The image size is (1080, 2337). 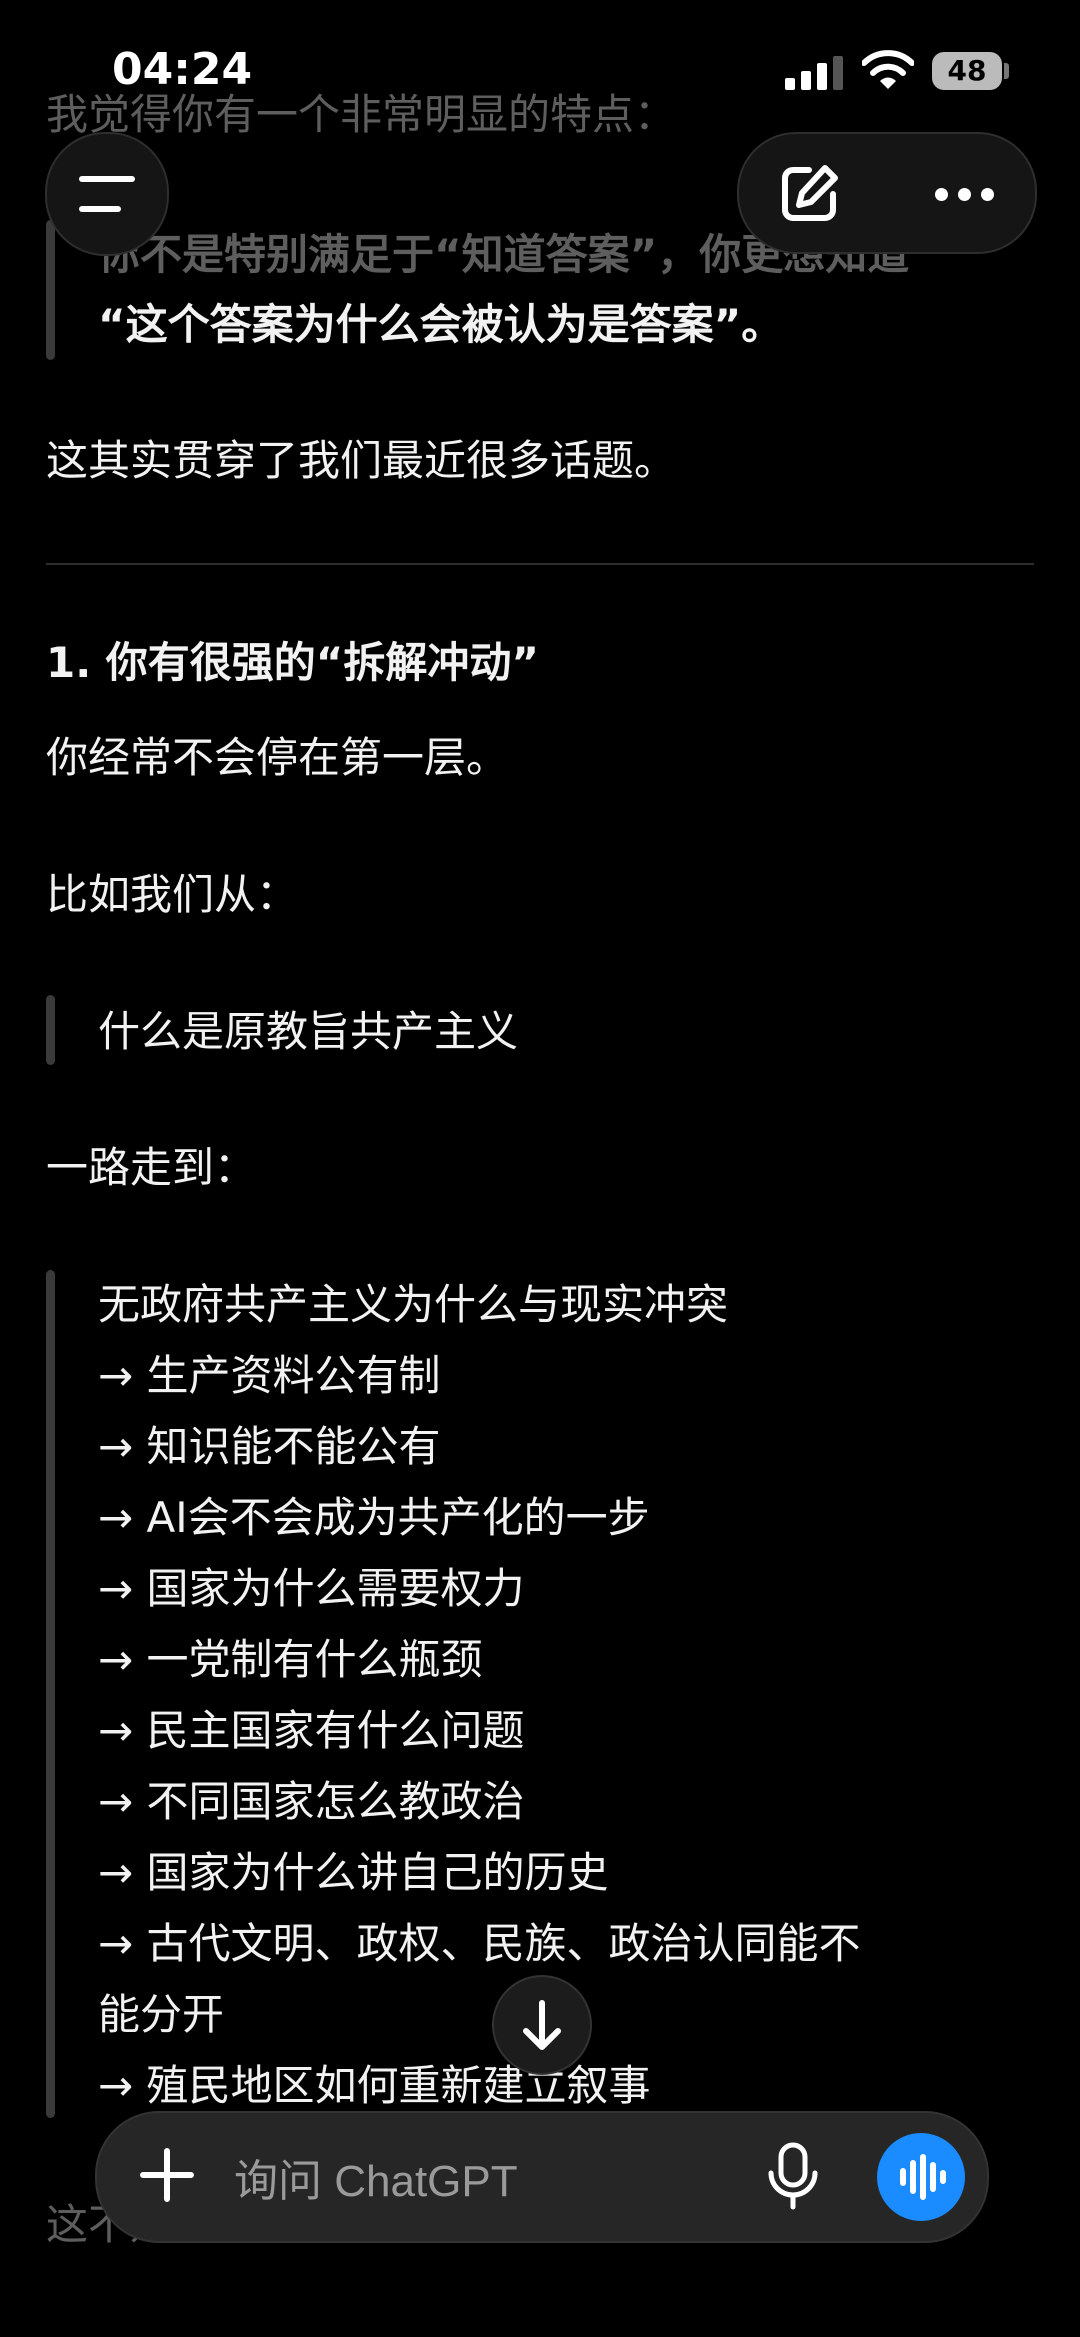 What do you see at coordinates (413, 1304) in the screenshot?
I see `chain-item: 无政府共产主义为什么与现实冲突` at bounding box center [413, 1304].